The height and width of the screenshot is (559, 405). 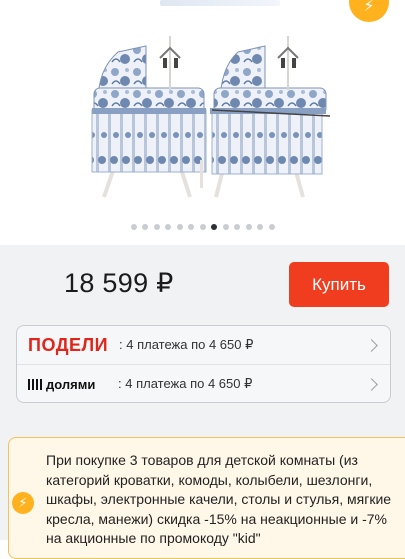 What do you see at coordinates (214, 227) in the screenshot?
I see `gallery-dot-active` at bounding box center [214, 227].